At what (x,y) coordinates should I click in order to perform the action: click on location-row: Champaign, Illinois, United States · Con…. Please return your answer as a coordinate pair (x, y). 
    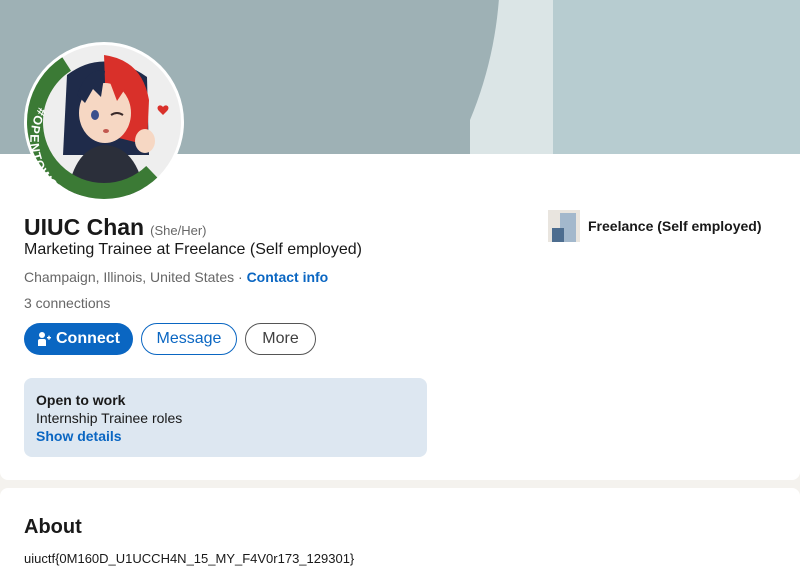
    Looking at the image, I should click on (176, 277).